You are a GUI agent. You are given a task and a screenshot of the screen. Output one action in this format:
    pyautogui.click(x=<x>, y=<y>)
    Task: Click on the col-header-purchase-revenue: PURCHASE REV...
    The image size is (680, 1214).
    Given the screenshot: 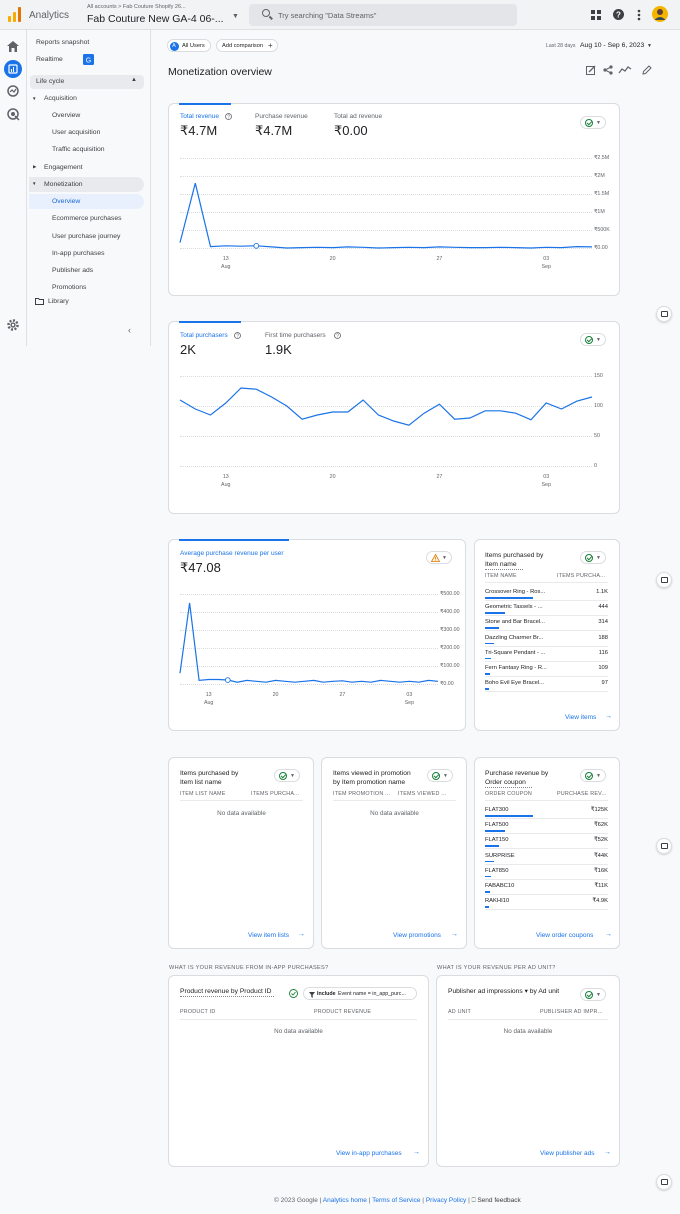 What is the action you would take?
    pyautogui.click(x=582, y=794)
    